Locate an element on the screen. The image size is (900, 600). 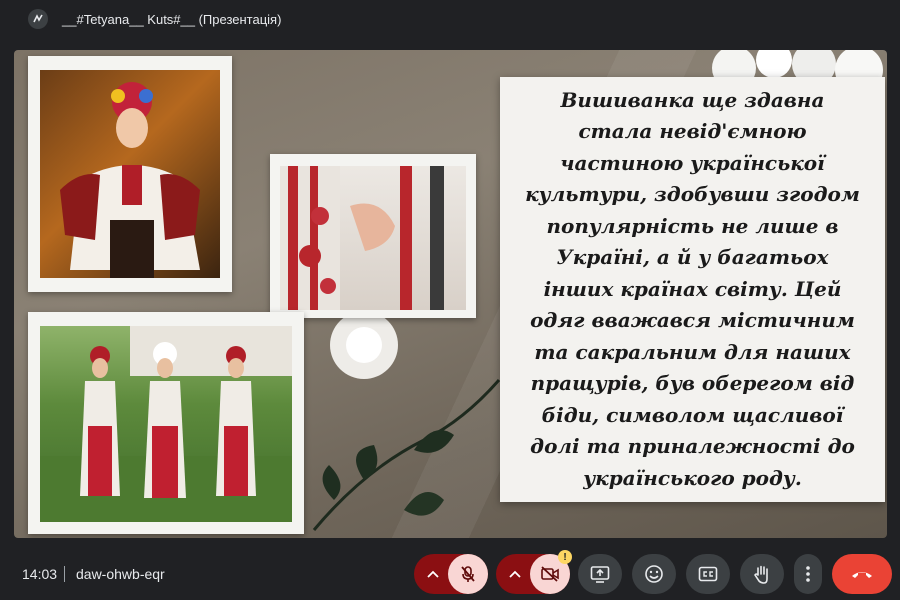
leaves-decoration is located at coordinates (406, 455).